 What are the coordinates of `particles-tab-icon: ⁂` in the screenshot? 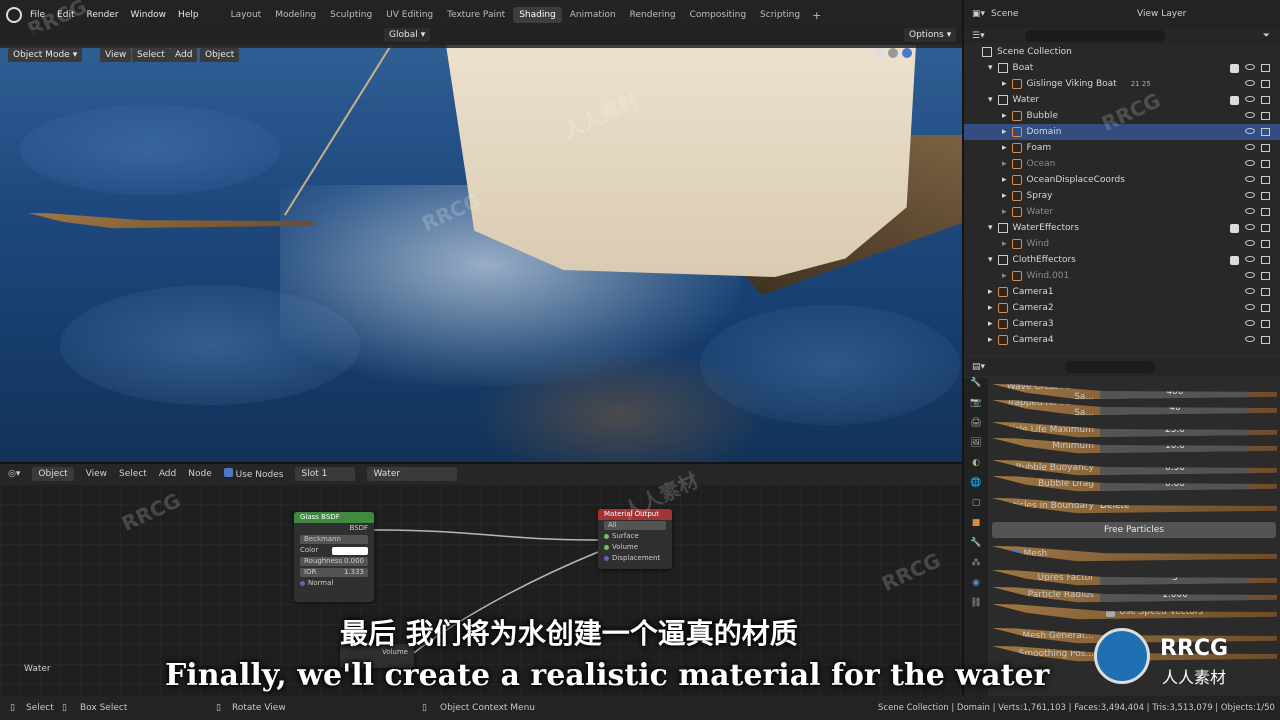 It's located at (976, 568).